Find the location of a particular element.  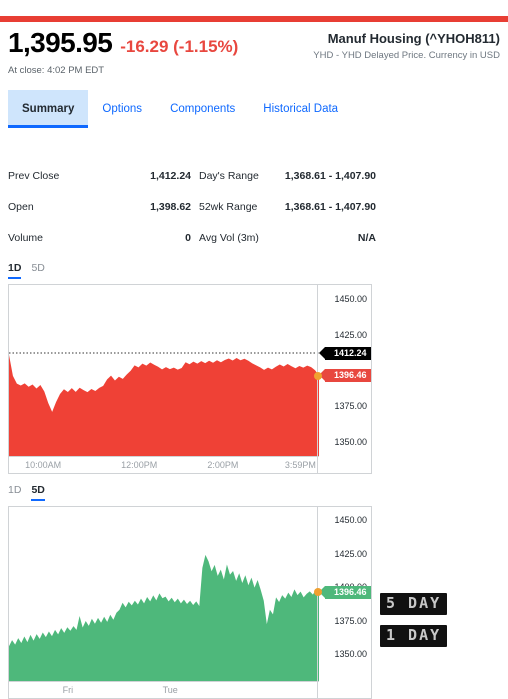

tab-historical-data: Historical Data is located at coordinates (300, 109).